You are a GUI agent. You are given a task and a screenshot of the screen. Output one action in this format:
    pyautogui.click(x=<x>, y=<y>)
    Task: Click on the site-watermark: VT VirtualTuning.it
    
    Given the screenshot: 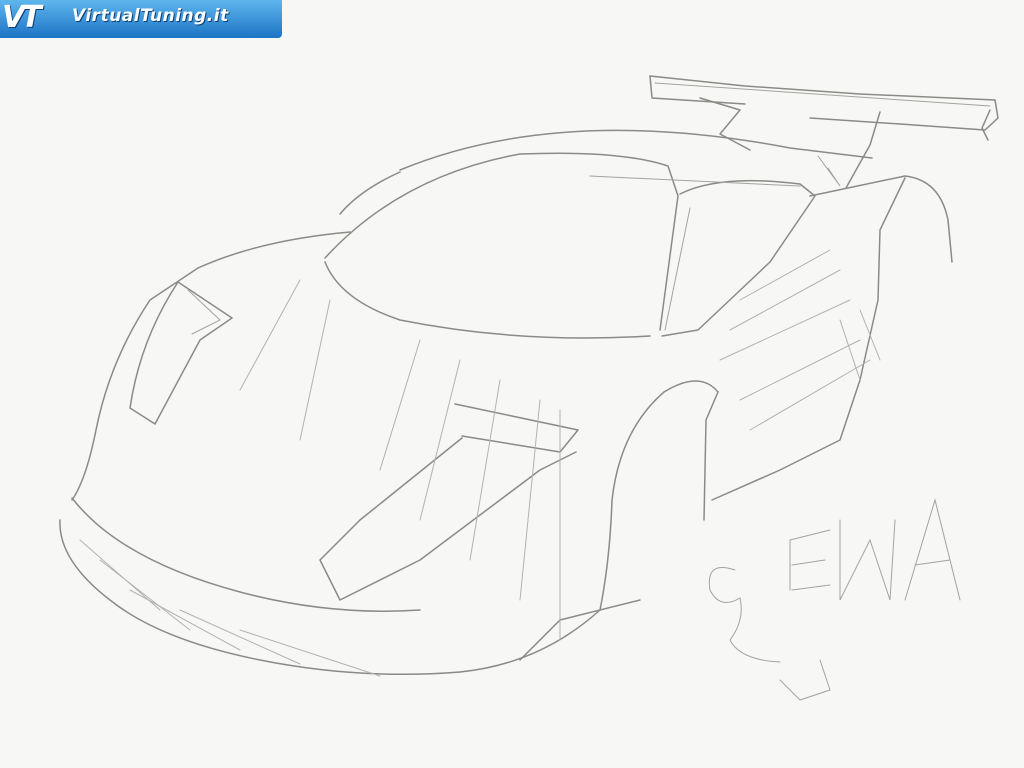 What is the action you would take?
    pyautogui.click(x=141, y=19)
    